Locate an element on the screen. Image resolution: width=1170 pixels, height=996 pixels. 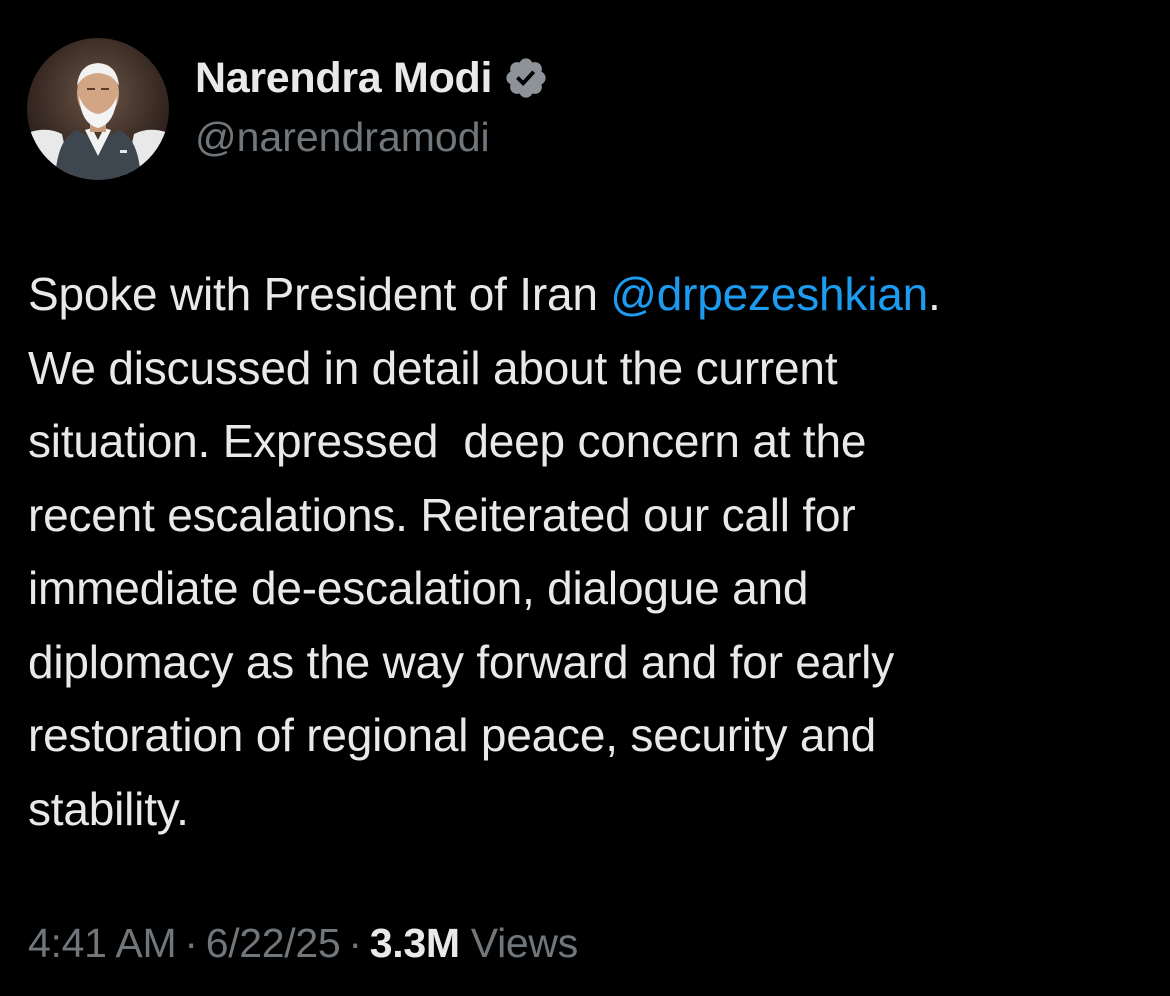
author-handle: @narendramodi is located at coordinates (372, 137).